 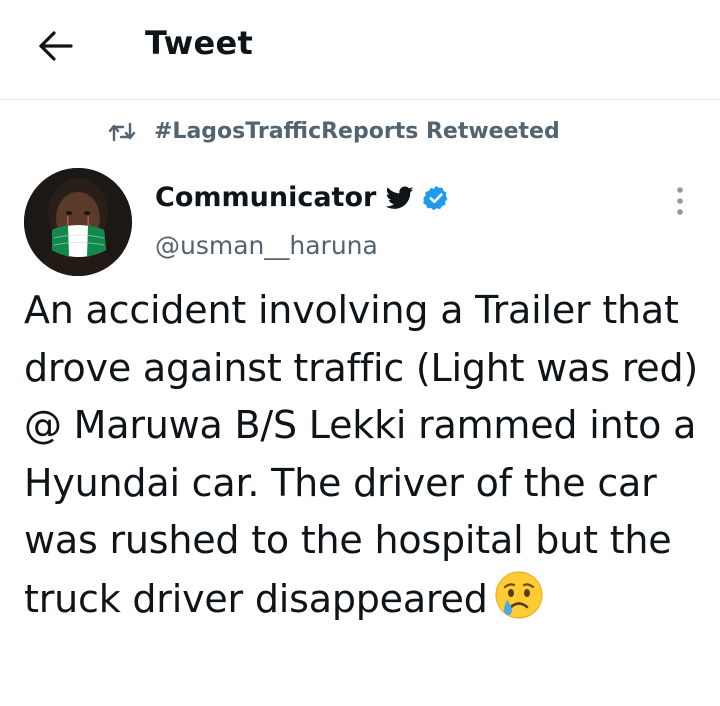 I want to click on author-row: Communicator, so click(x=302, y=197).